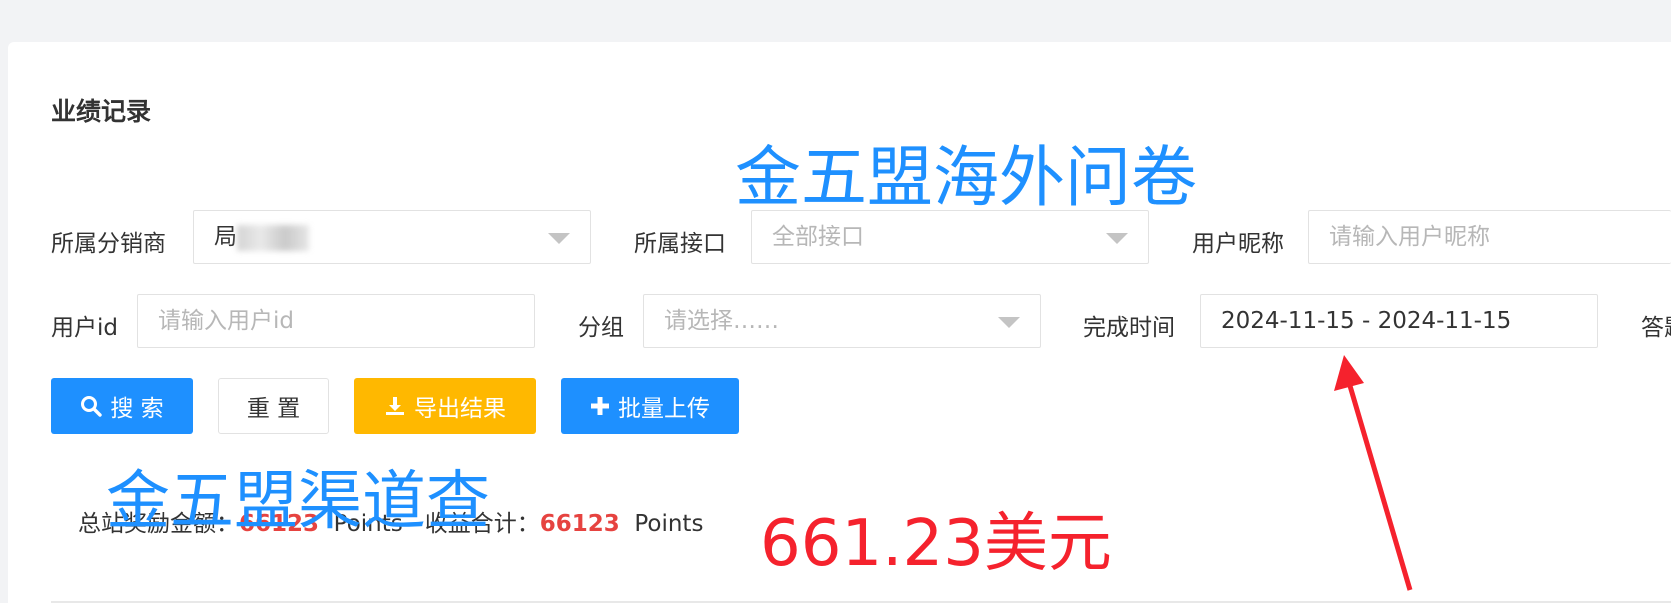 Image resolution: width=1671 pixels, height=603 pixels. I want to click on search-button: 搜 索, so click(122, 406).